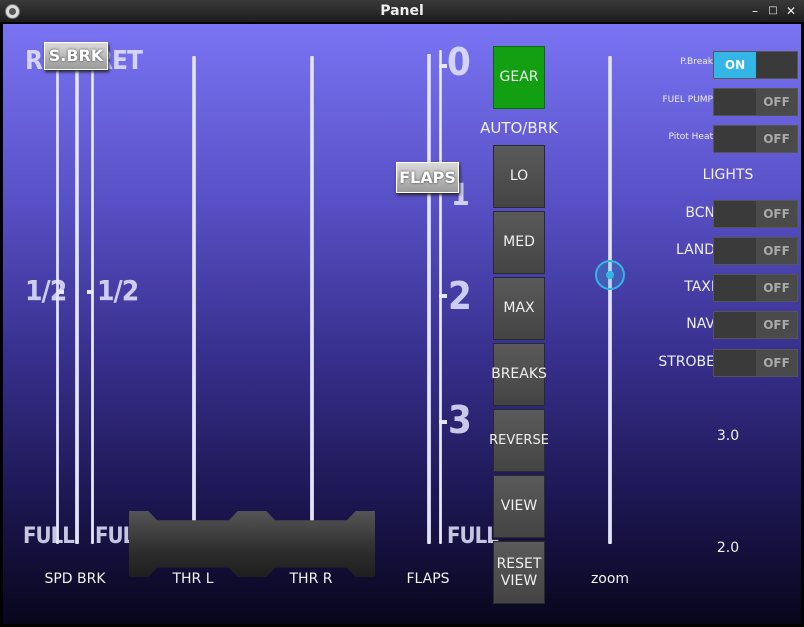  What do you see at coordinates (776, 325) in the screenshot?
I see `nav-off: OFF` at bounding box center [776, 325].